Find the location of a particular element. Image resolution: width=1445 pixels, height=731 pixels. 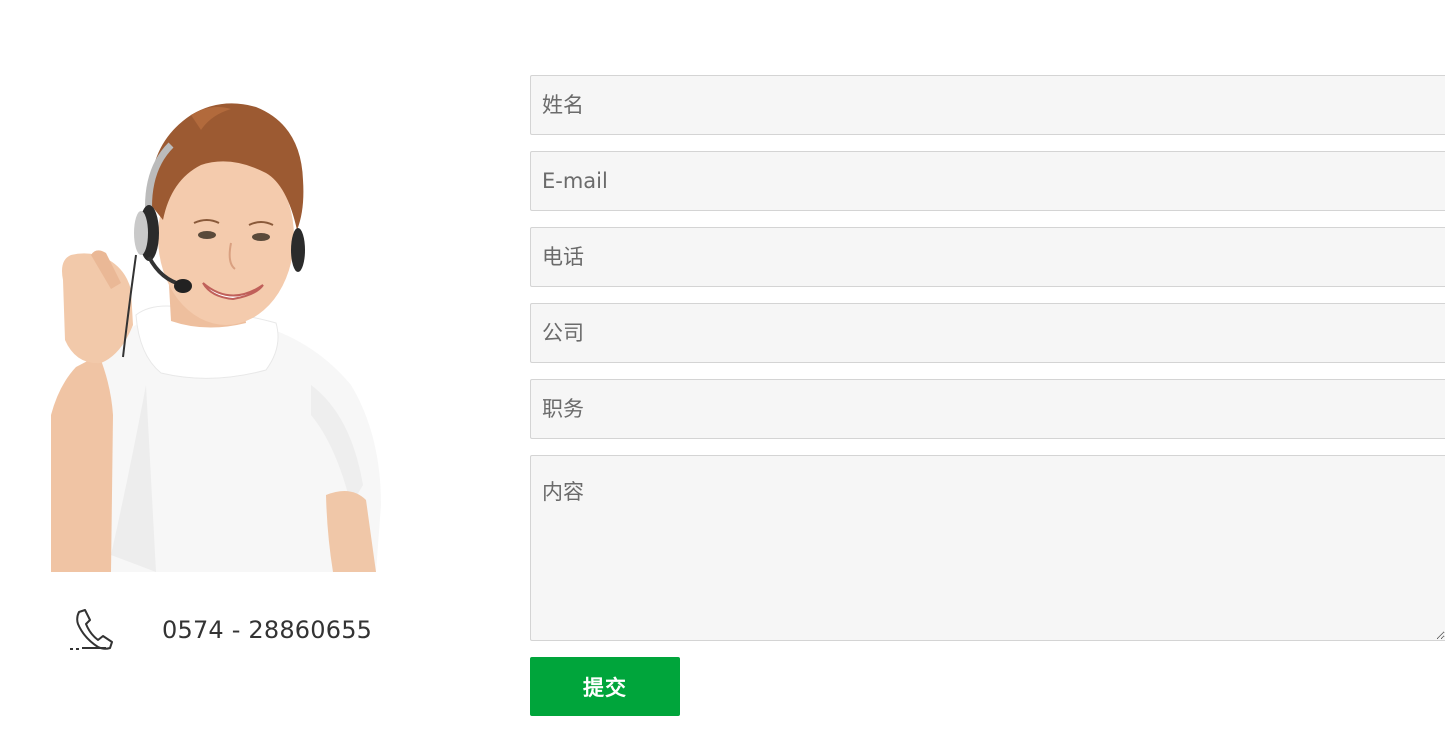

phone-field is located at coordinates (987, 257).